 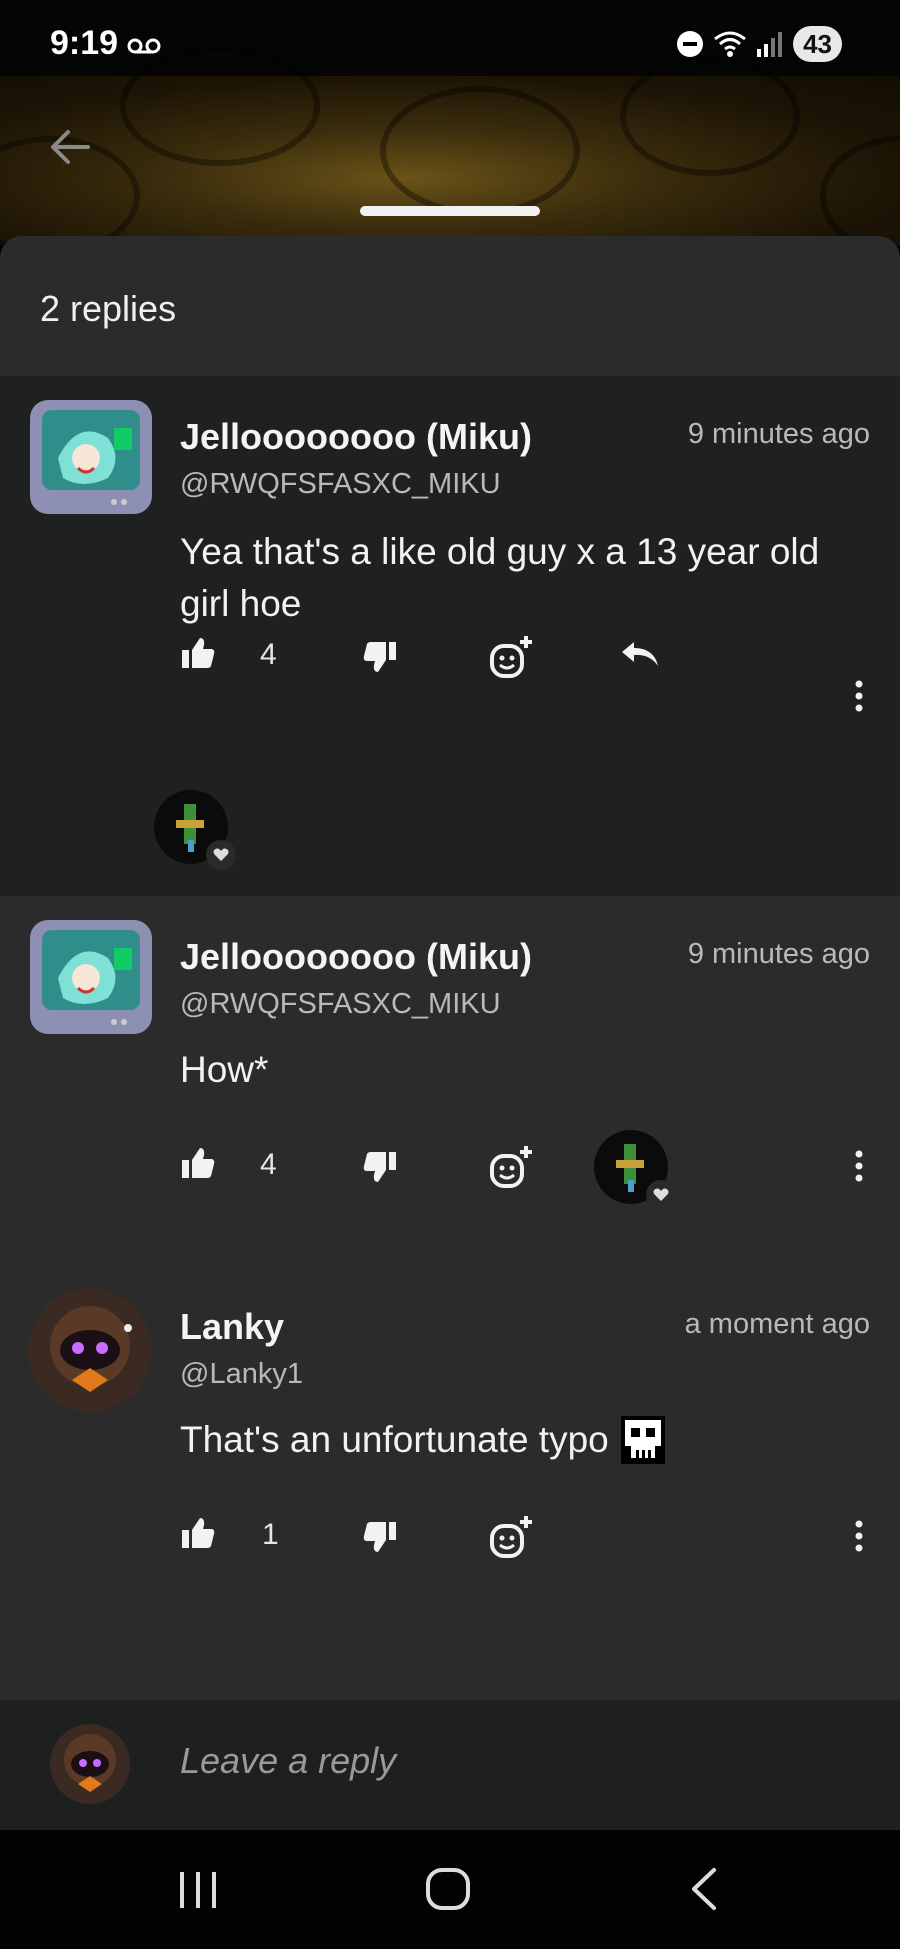 What do you see at coordinates (703, 1888) in the screenshot?
I see `back-nav-icon` at bounding box center [703, 1888].